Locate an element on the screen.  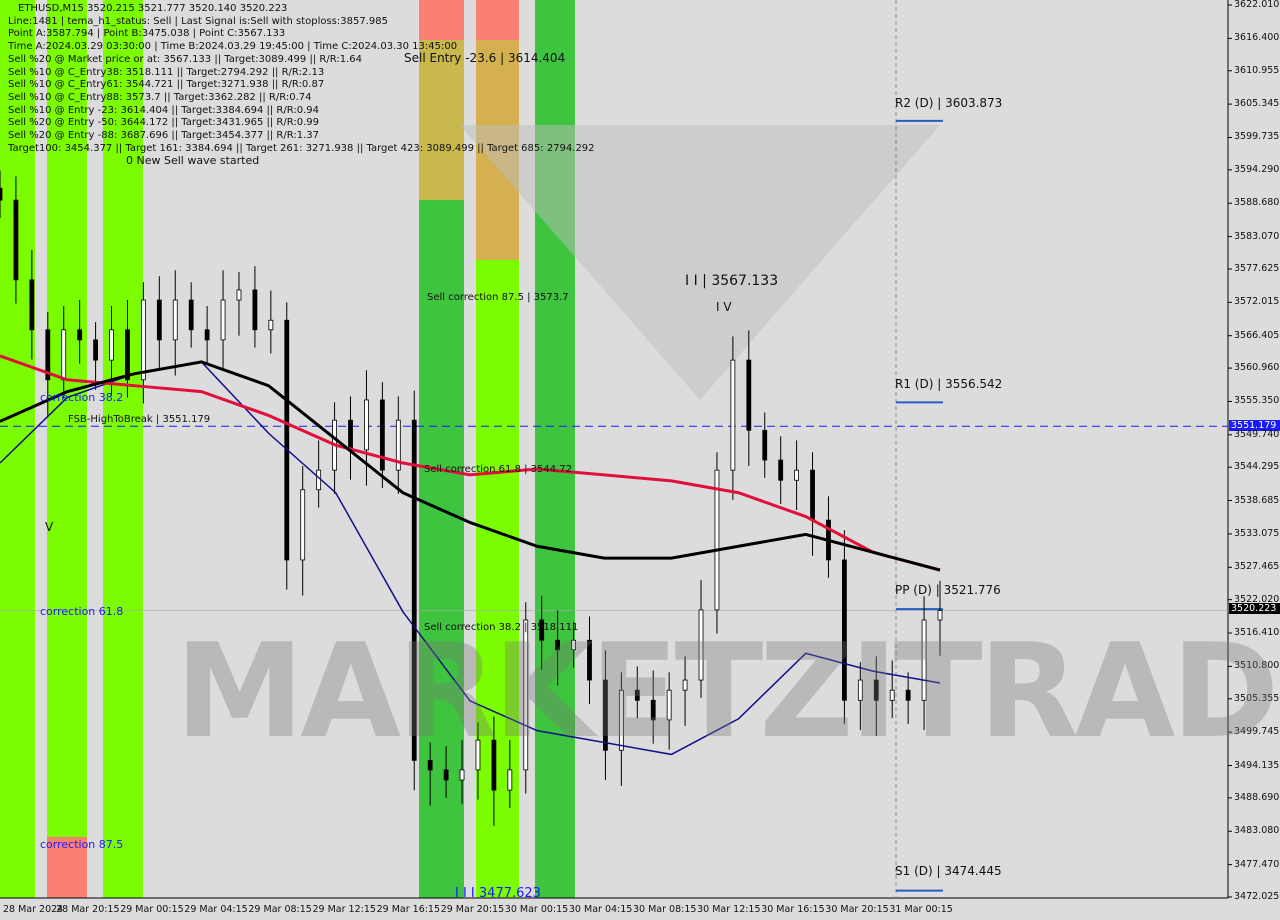
correction-875-label: correction 87.5 is located at coordinates (82, 844).